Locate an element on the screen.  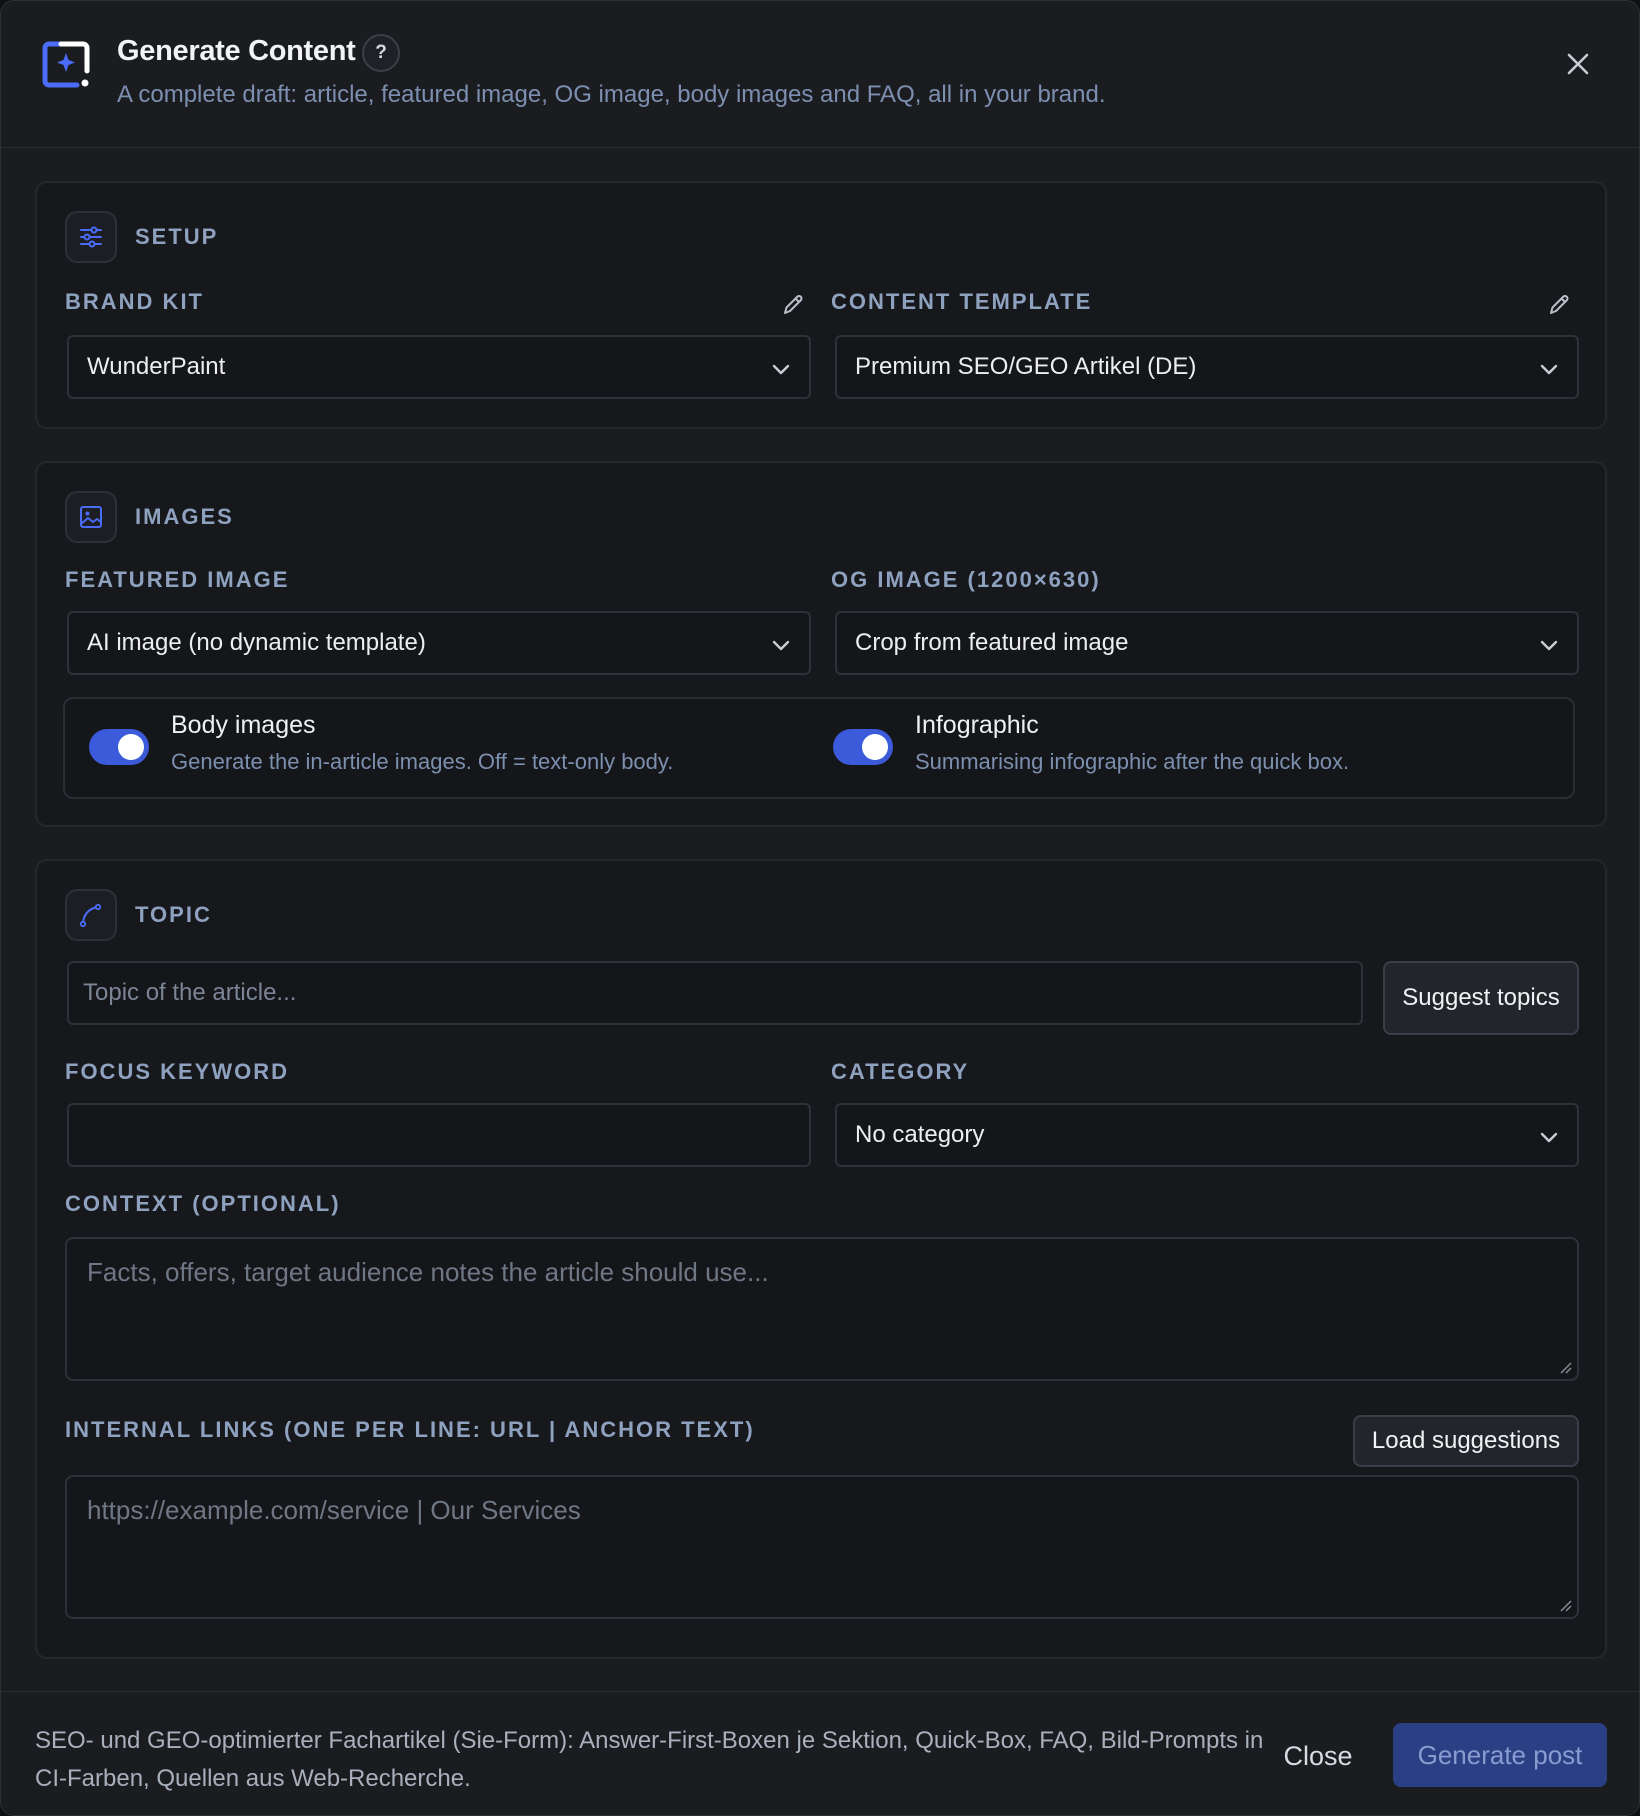
sliders-icon is located at coordinates (91, 237).